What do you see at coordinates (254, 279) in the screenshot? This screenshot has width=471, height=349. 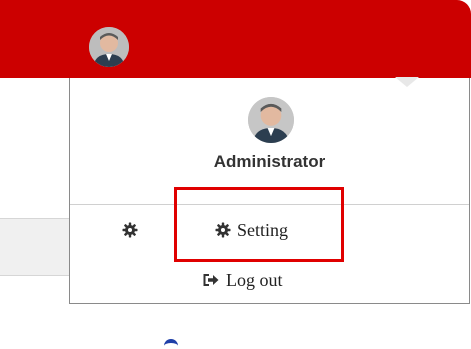 I see `logout-label: Log out` at bounding box center [254, 279].